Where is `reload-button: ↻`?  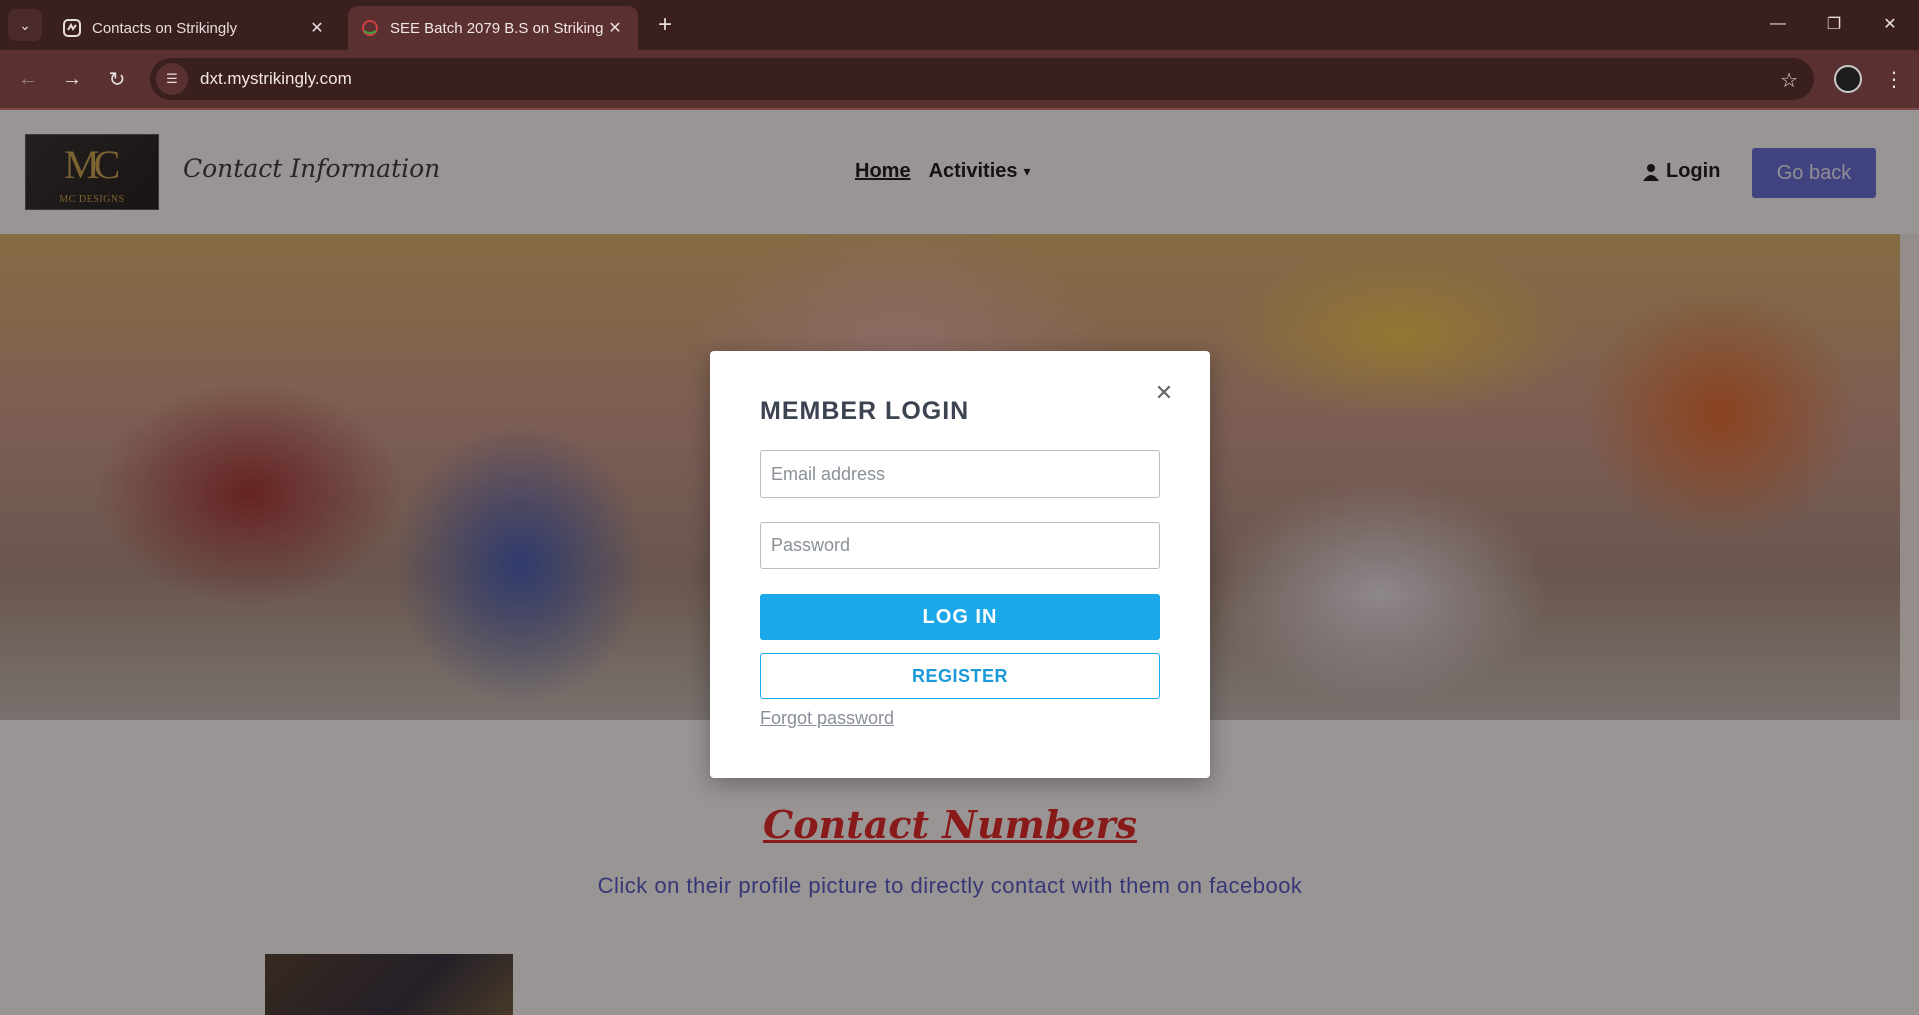 reload-button: ↻ is located at coordinates (117, 79).